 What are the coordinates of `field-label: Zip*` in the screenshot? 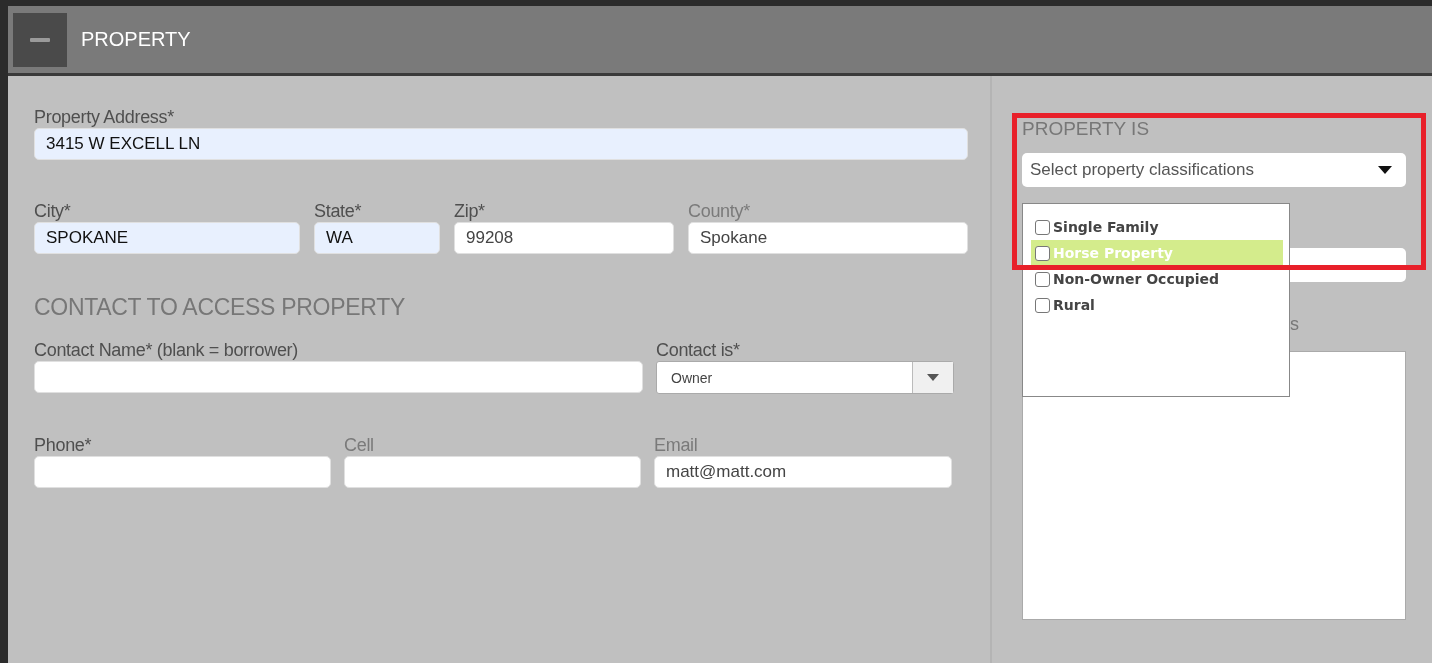 It's located at (470, 211).